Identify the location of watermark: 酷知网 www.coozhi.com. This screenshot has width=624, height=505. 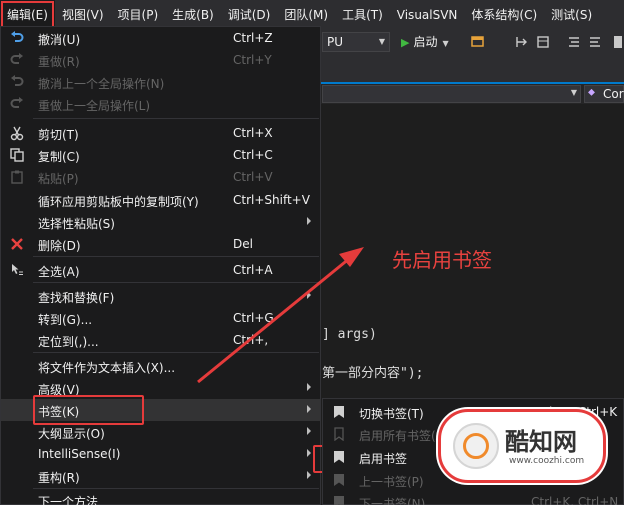
(522, 446).